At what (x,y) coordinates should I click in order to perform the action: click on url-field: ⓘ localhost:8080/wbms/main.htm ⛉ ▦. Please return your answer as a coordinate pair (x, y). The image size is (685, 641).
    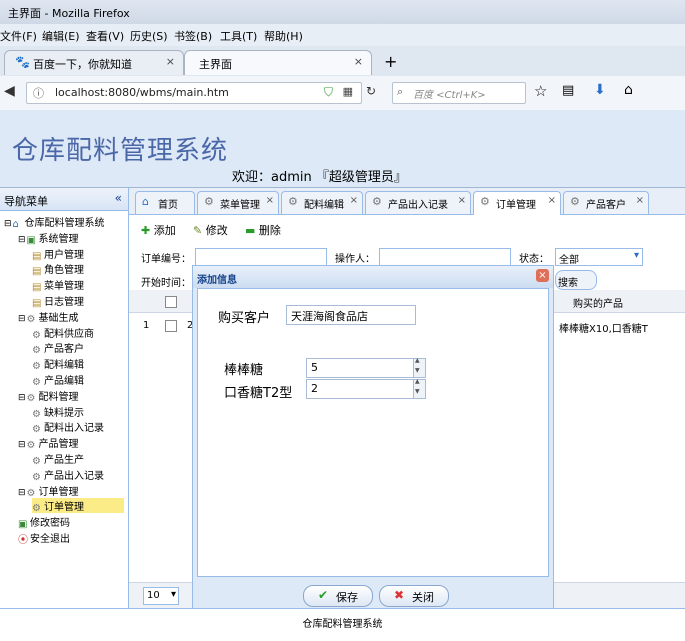
    Looking at the image, I should click on (194, 93).